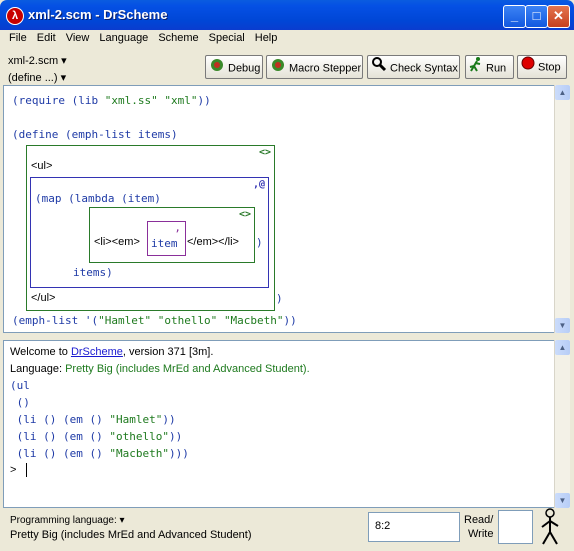  I want to click on output-line-1: (ul, so click(20, 385).